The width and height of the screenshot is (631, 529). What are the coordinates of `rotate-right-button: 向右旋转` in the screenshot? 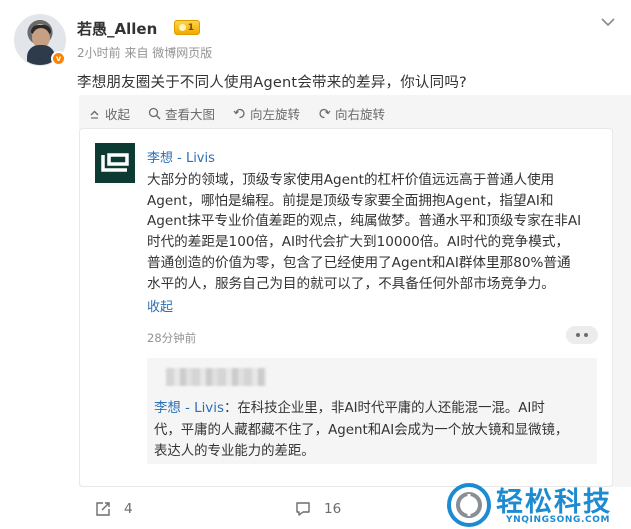 It's located at (351, 113).